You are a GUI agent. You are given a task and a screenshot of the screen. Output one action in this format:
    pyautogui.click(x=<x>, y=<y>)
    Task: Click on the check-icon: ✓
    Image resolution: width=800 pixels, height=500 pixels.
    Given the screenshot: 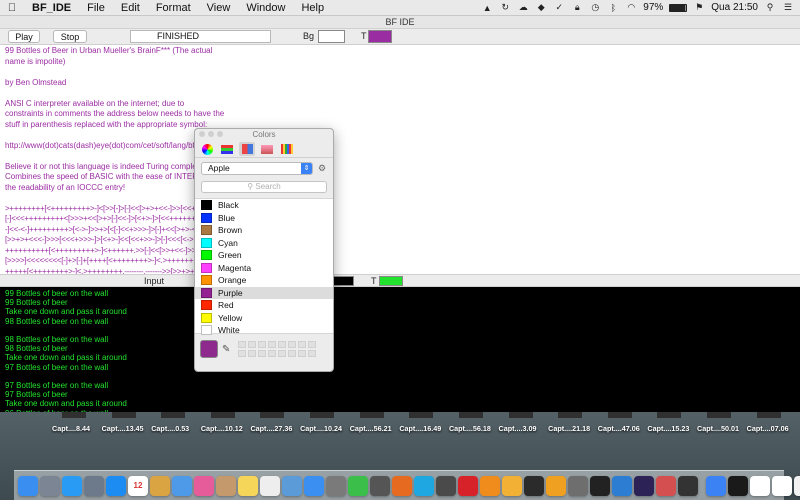 What is the action you would take?
    pyautogui.click(x=559, y=7)
    